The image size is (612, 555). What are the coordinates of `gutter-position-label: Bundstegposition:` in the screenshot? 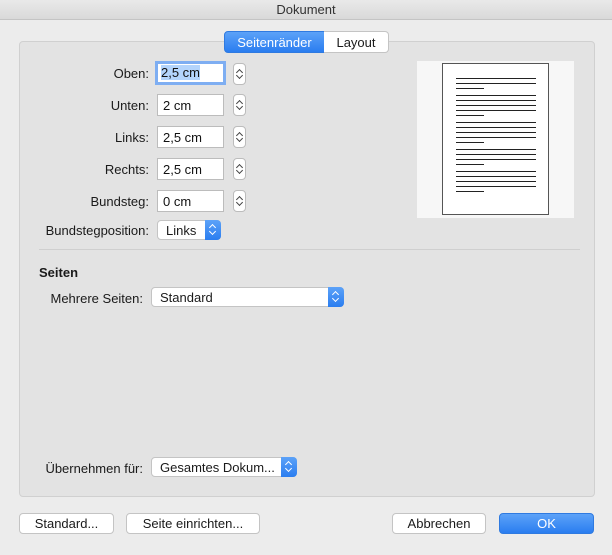 It's located at (97, 230).